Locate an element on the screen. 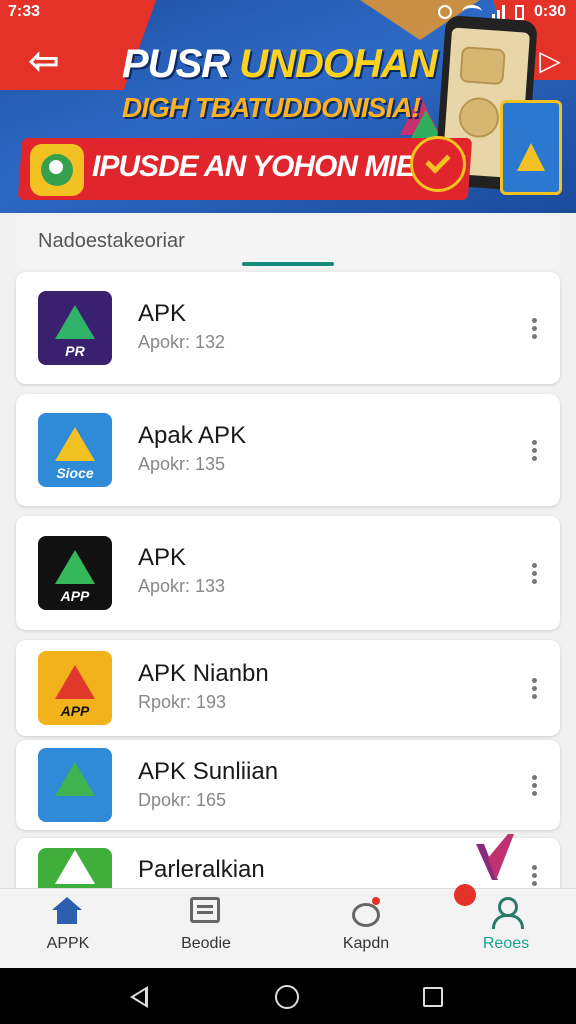 The height and width of the screenshot is (1024, 576). system-navigation-bar is located at coordinates (288, 996).